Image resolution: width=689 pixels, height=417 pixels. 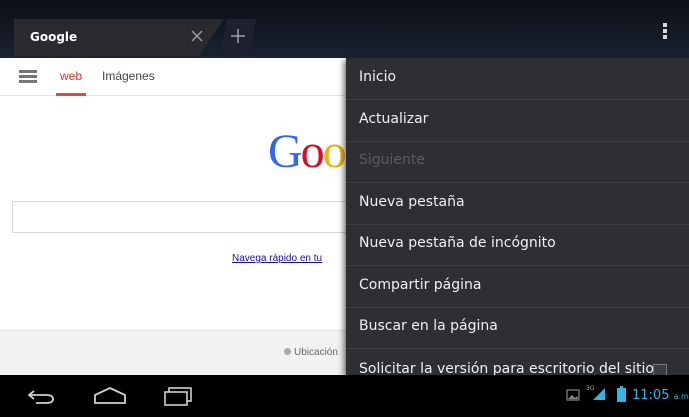 What do you see at coordinates (621, 394) in the screenshot?
I see `battery-icon` at bounding box center [621, 394].